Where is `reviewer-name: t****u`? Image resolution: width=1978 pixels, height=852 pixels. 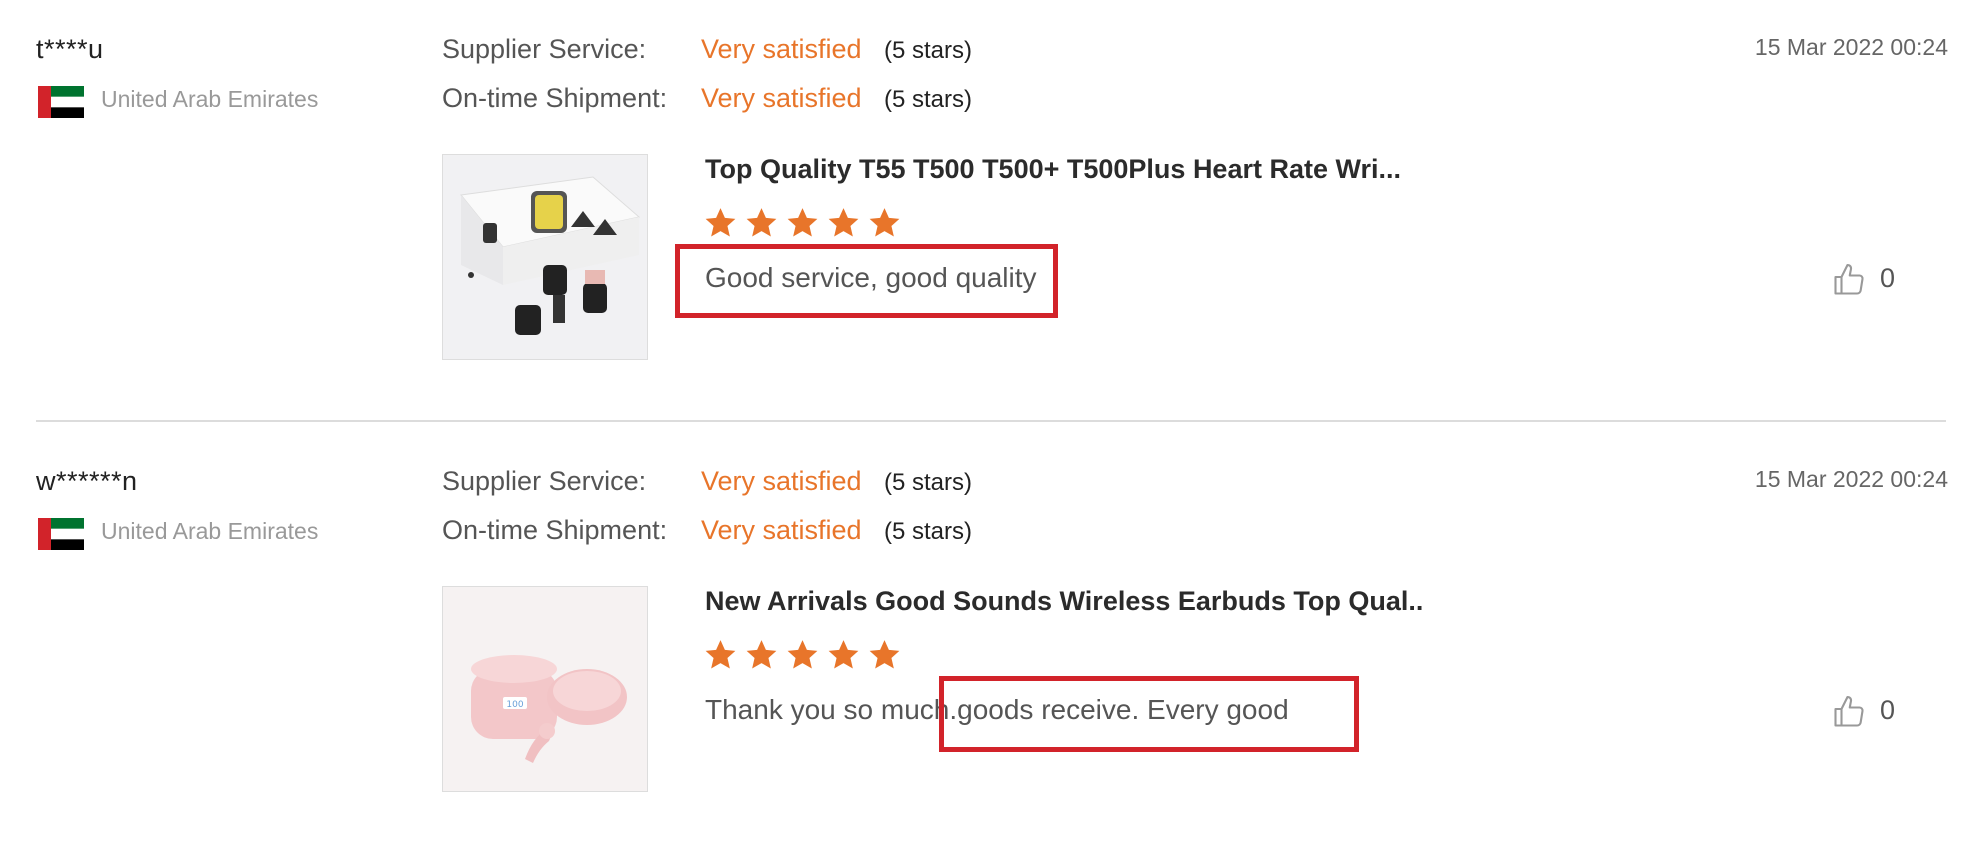 reviewer-name: t****u is located at coordinates (70, 49).